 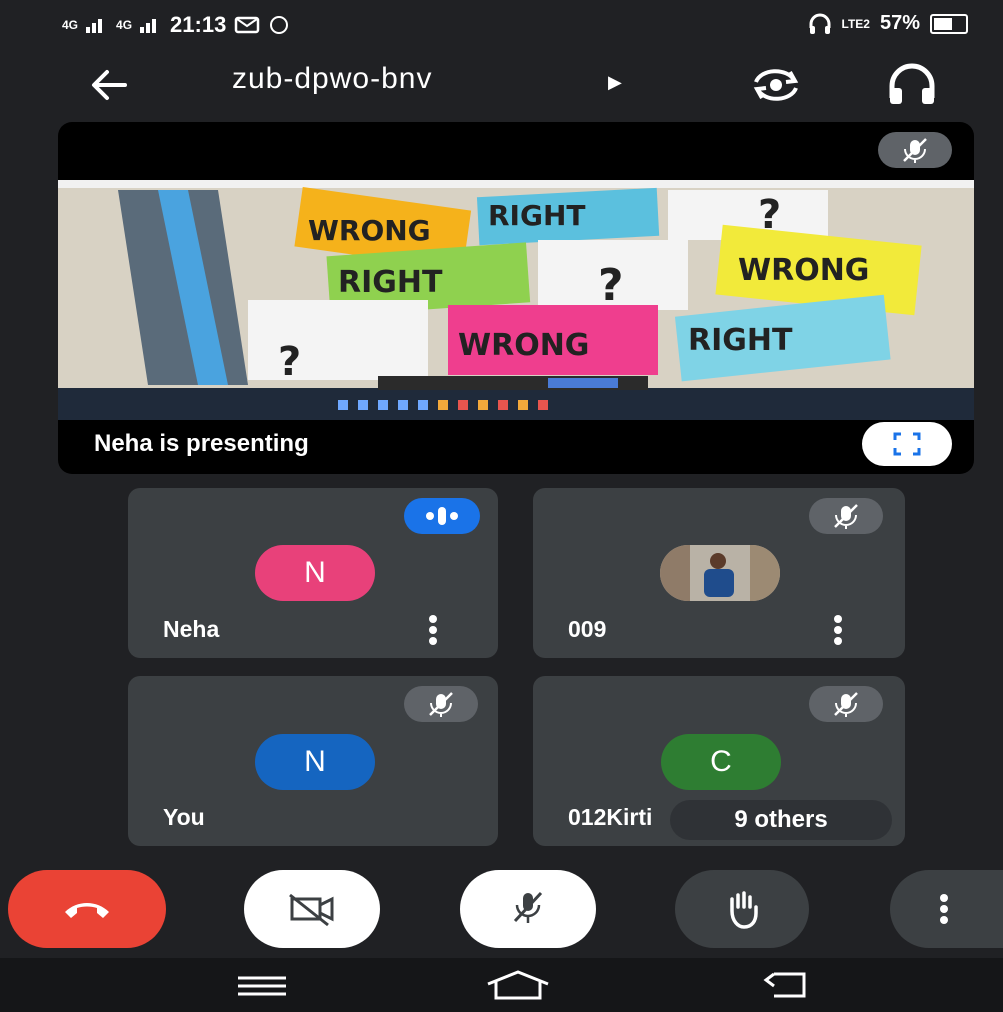 What do you see at coordinates (615, 82) in the screenshot?
I see `expand-arrow-icon: ▶` at bounding box center [615, 82].